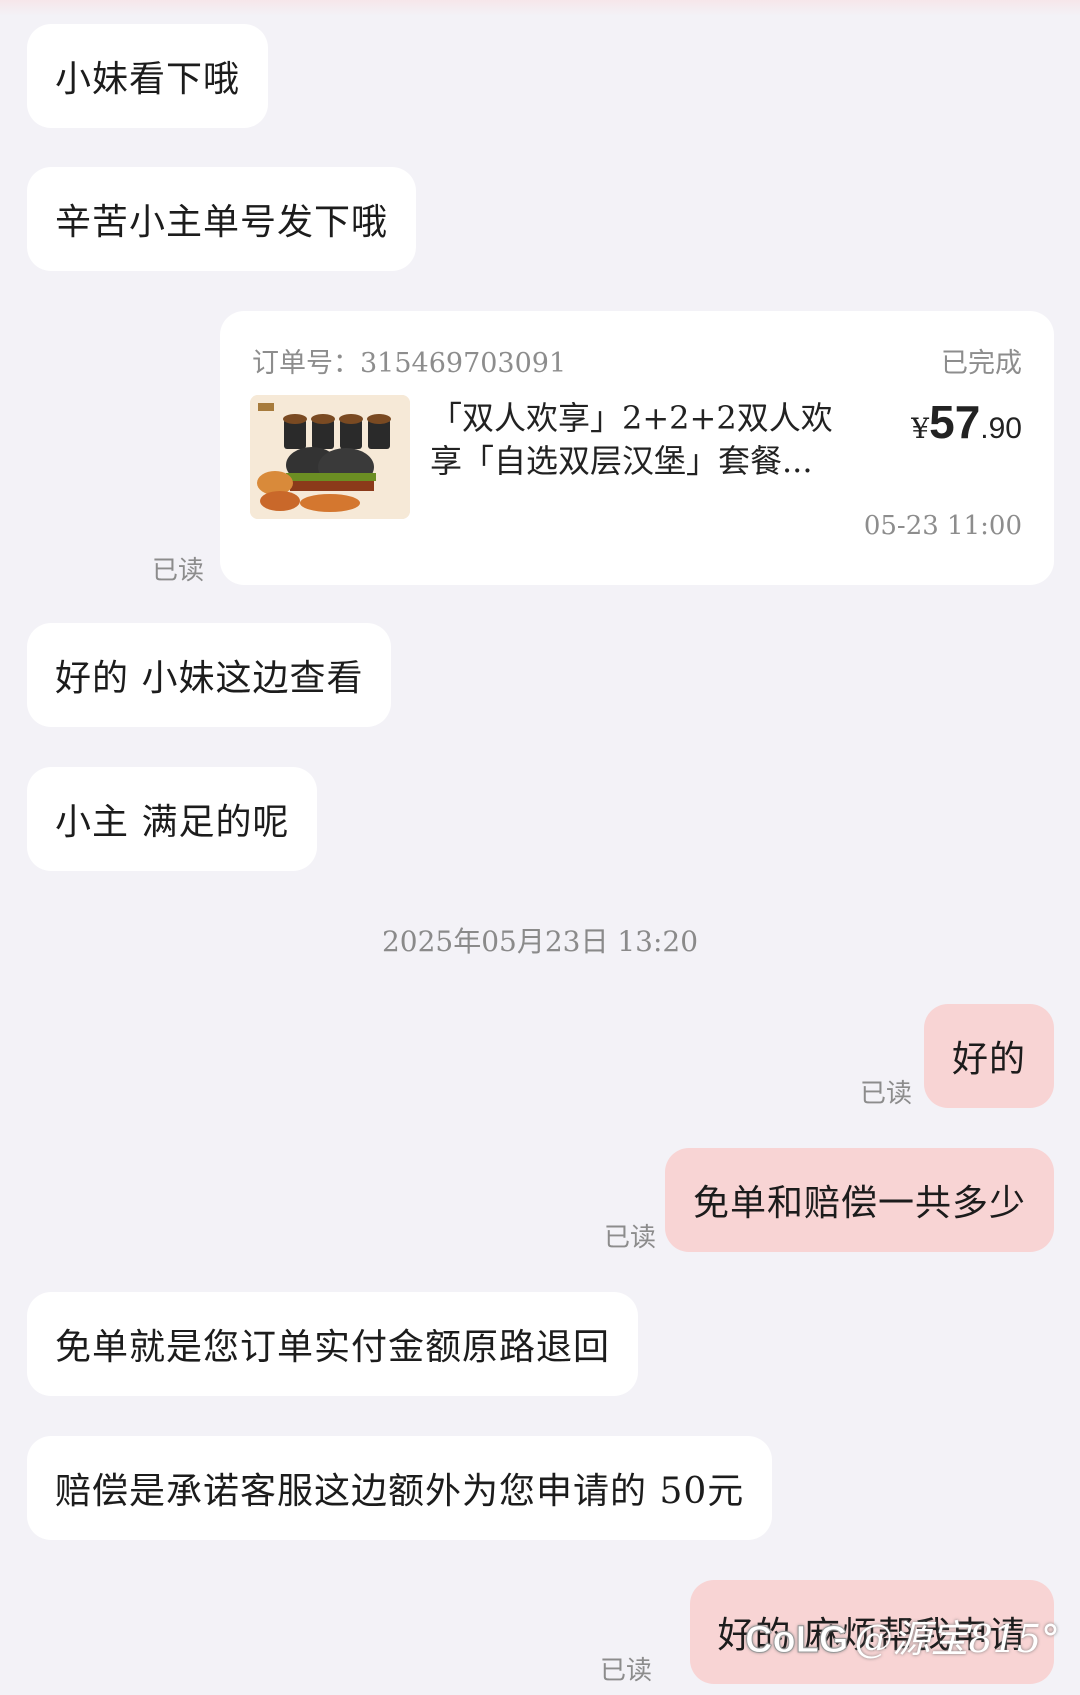 The width and height of the screenshot is (1080, 1695). I want to click on incoming-message: 辛苦小主单号发下哦, so click(222, 219).